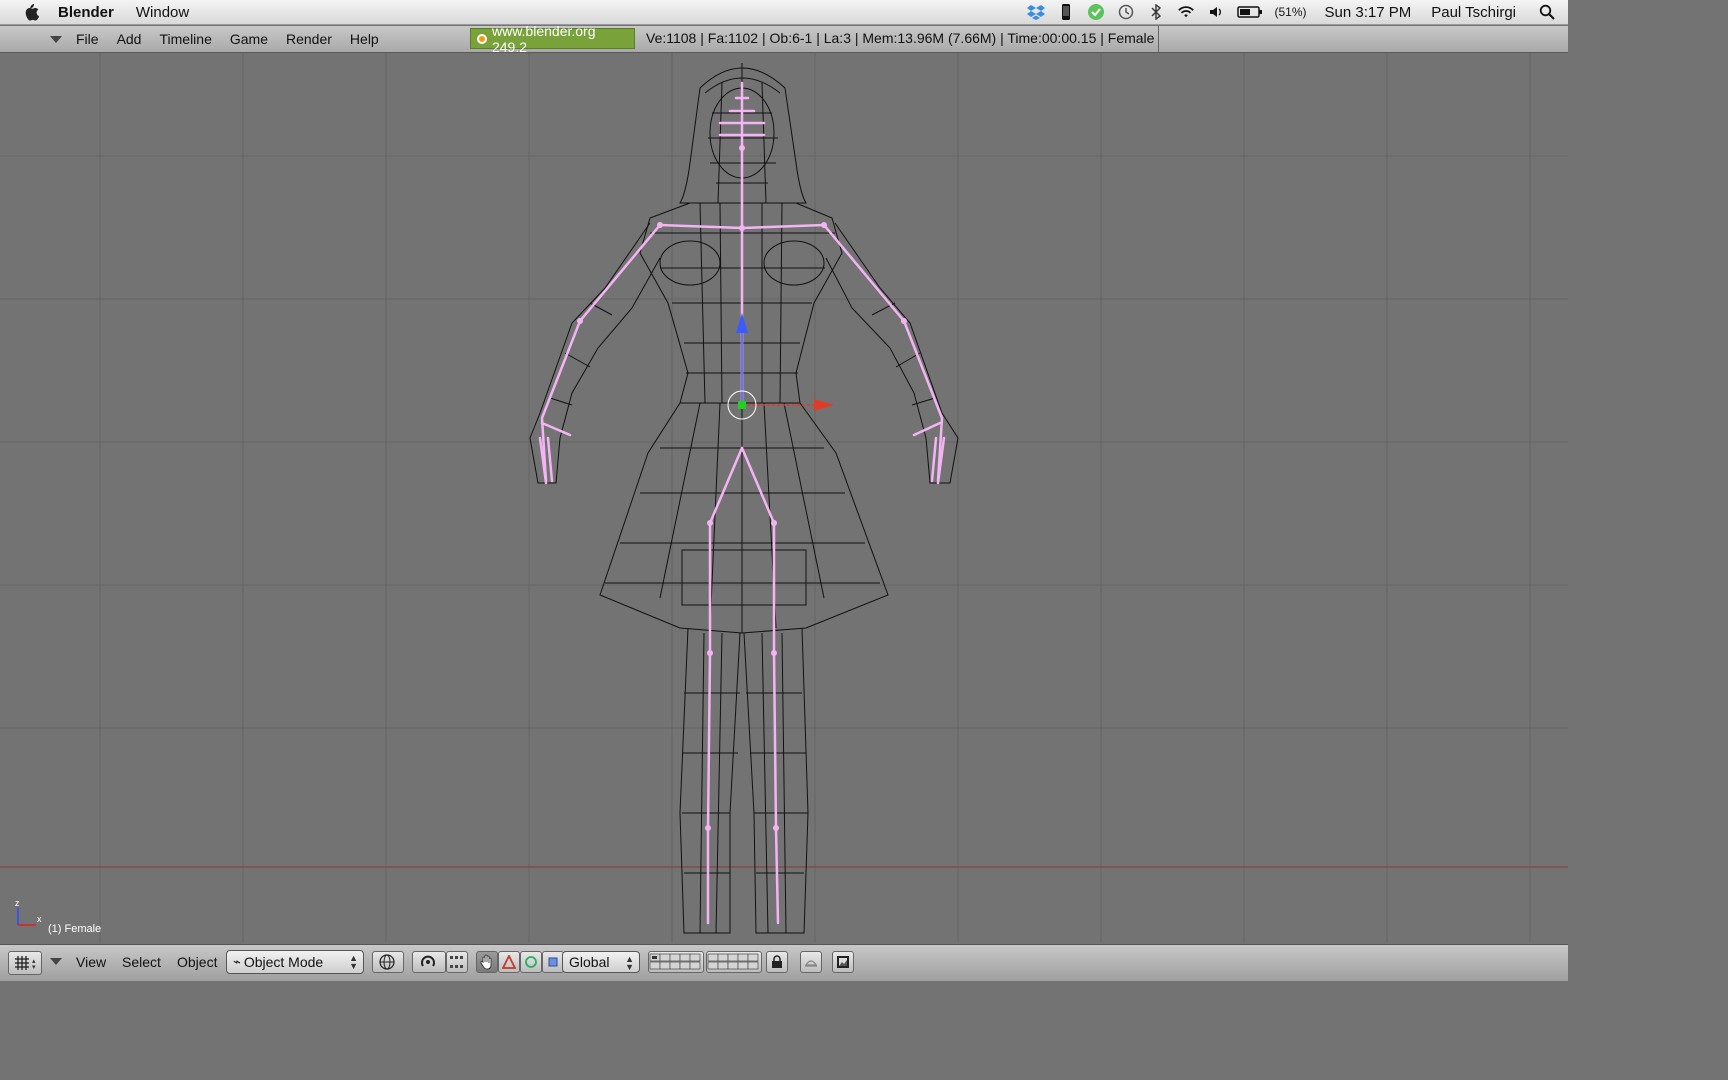 Image resolution: width=1728 pixels, height=1080 pixels. I want to click on manipulator-toggle, so click(487, 962).